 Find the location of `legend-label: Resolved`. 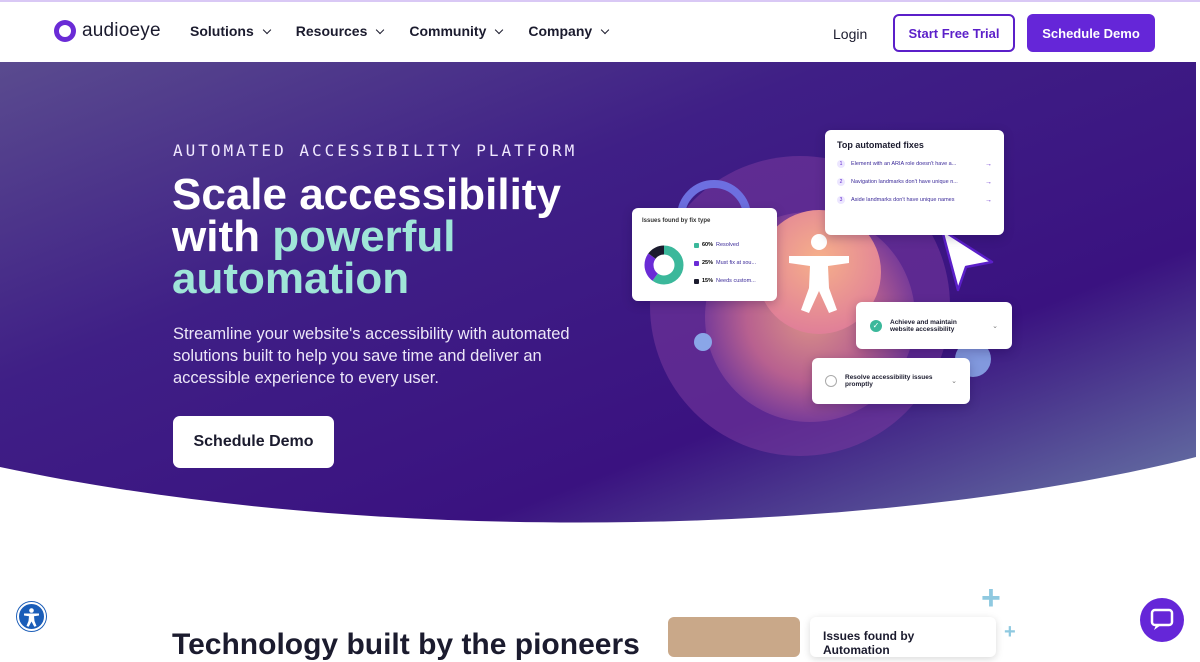

legend-label: Resolved is located at coordinates (727, 245).